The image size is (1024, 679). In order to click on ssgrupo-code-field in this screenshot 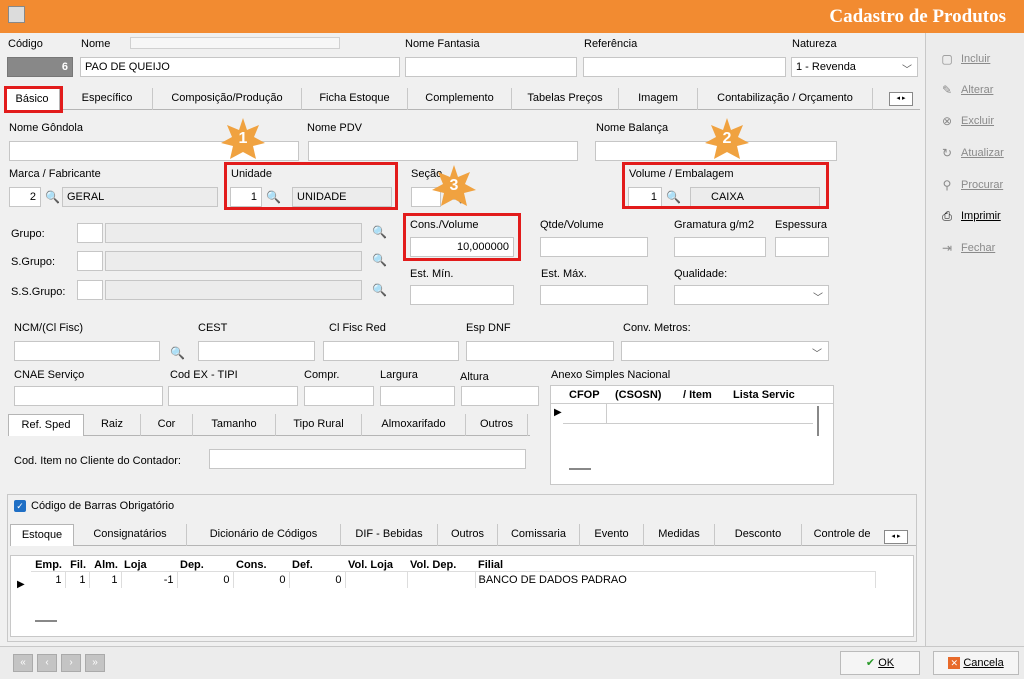, I will do `click(90, 290)`.